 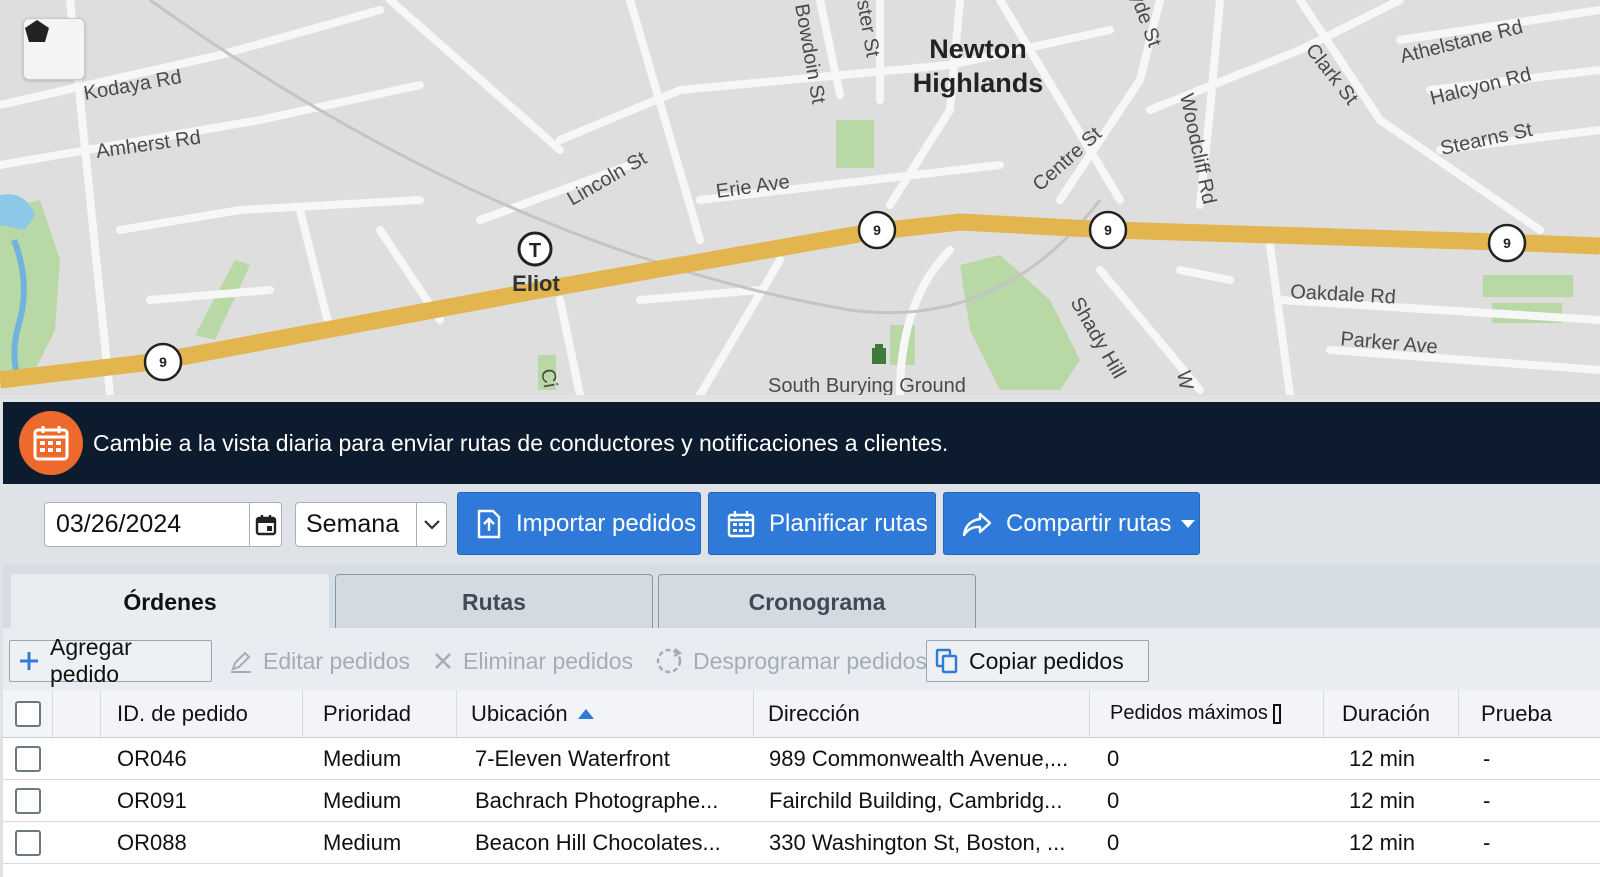 I want to click on pencil-icon, so click(x=241, y=661).